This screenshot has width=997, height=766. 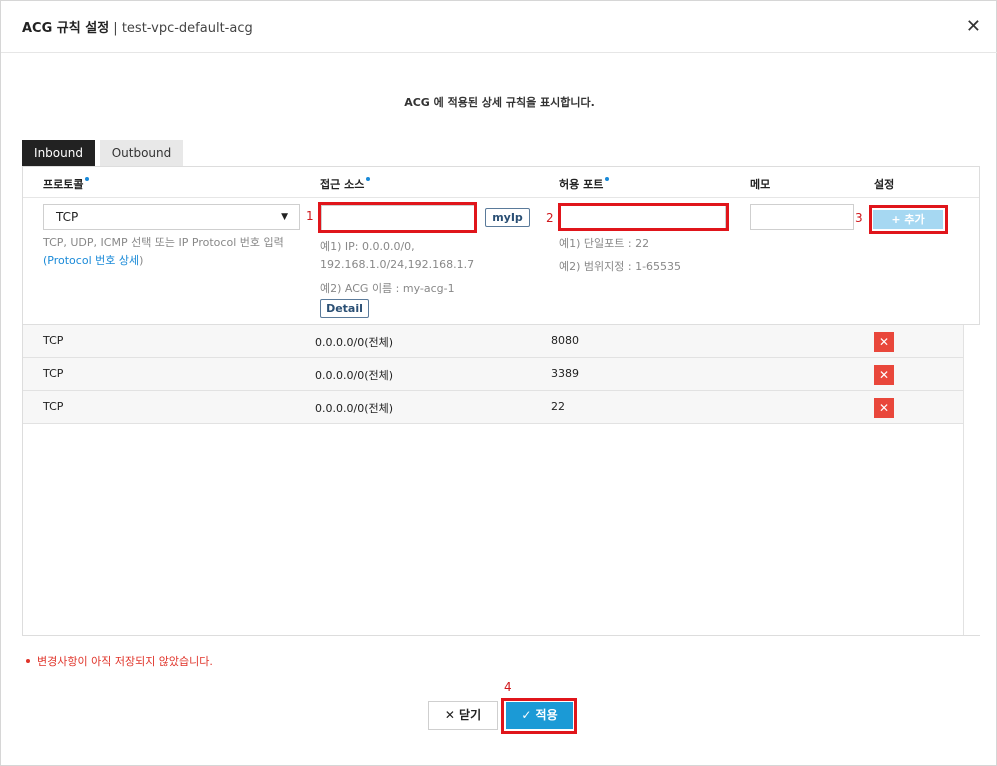 I want to click on unsaved-warning: 변경사항이 아직 저장되지 않았습니다., so click(x=119, y=661).